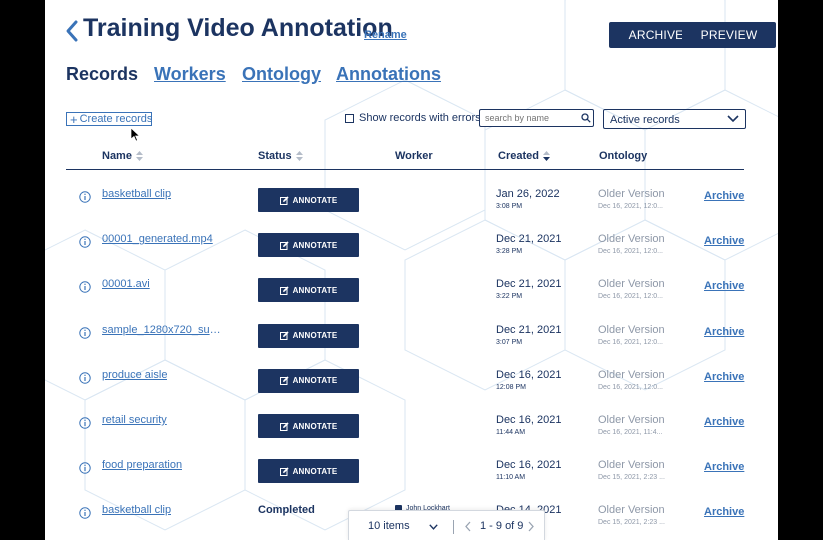  Describe the element at coordinates (238, 28) in the screenshot. I see `page-title: Training Video Annotation` at that location.